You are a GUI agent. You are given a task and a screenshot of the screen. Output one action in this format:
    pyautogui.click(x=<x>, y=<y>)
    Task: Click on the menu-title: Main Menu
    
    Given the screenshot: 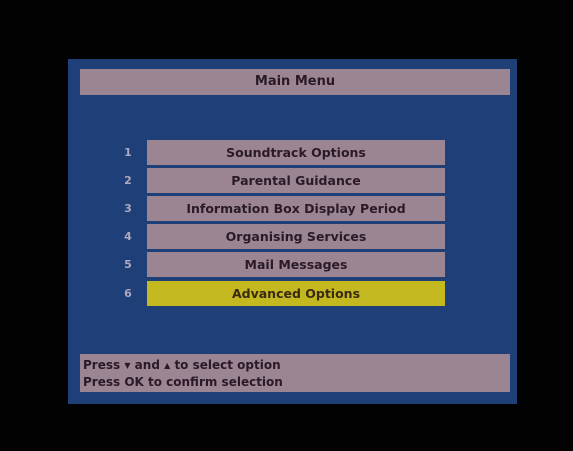 What is the action you would take?
    pyautogui.click(x=295, y=82)
    